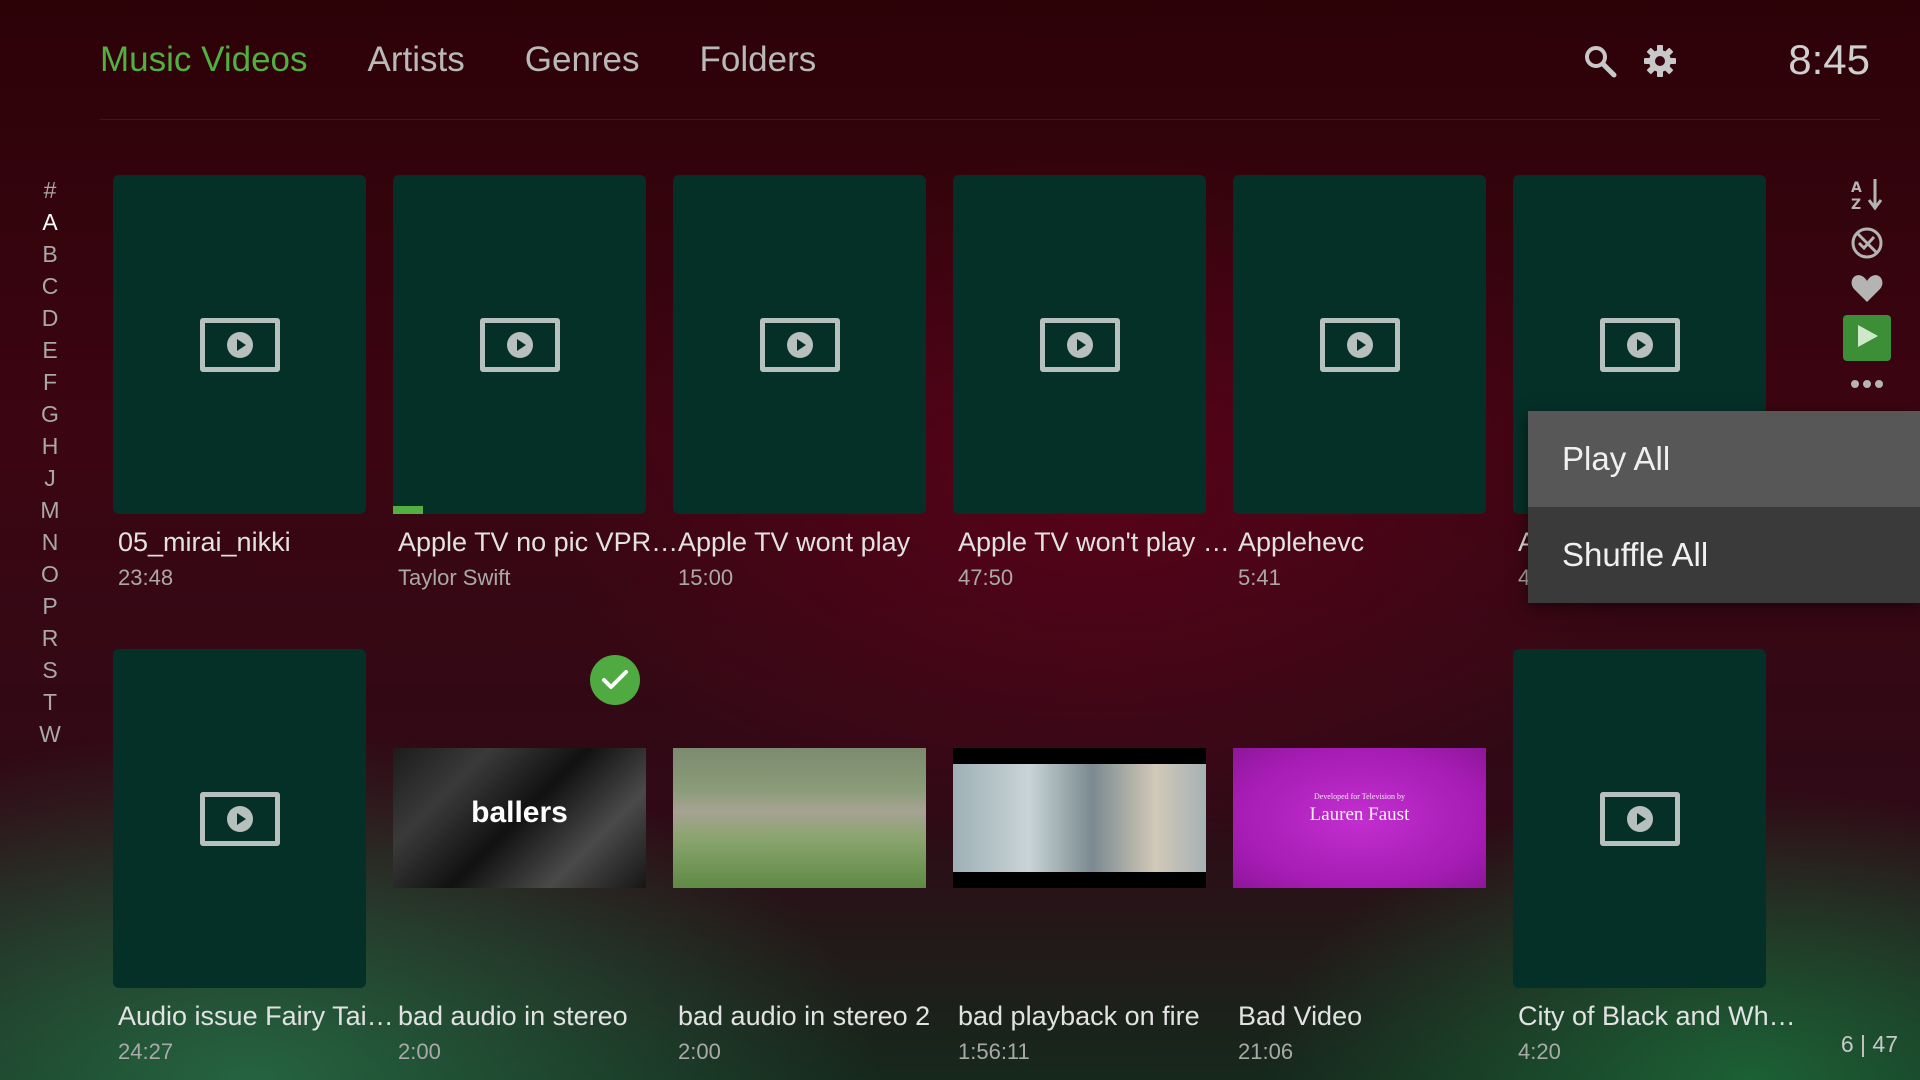 The height and width of the screenshot is (1080, 1920). I want to click on search-icon, so click(1600, 61).